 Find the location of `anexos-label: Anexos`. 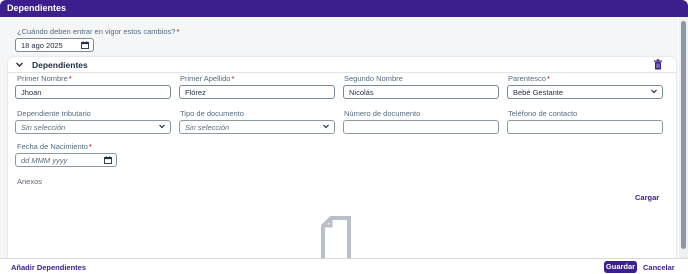

anexos-label: Anexos is located at coordinates (30, 181).